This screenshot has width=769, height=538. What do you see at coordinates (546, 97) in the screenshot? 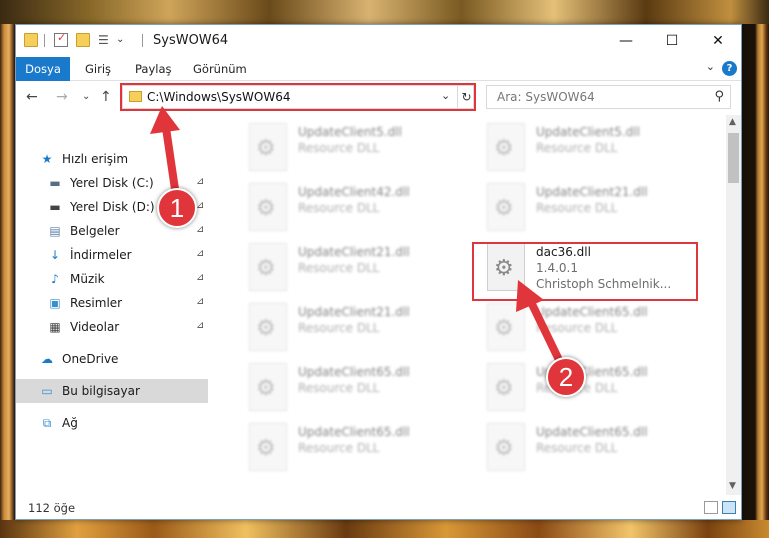
I see `search-input: Ara: SysWOW64` at bounding box center [546, 97].